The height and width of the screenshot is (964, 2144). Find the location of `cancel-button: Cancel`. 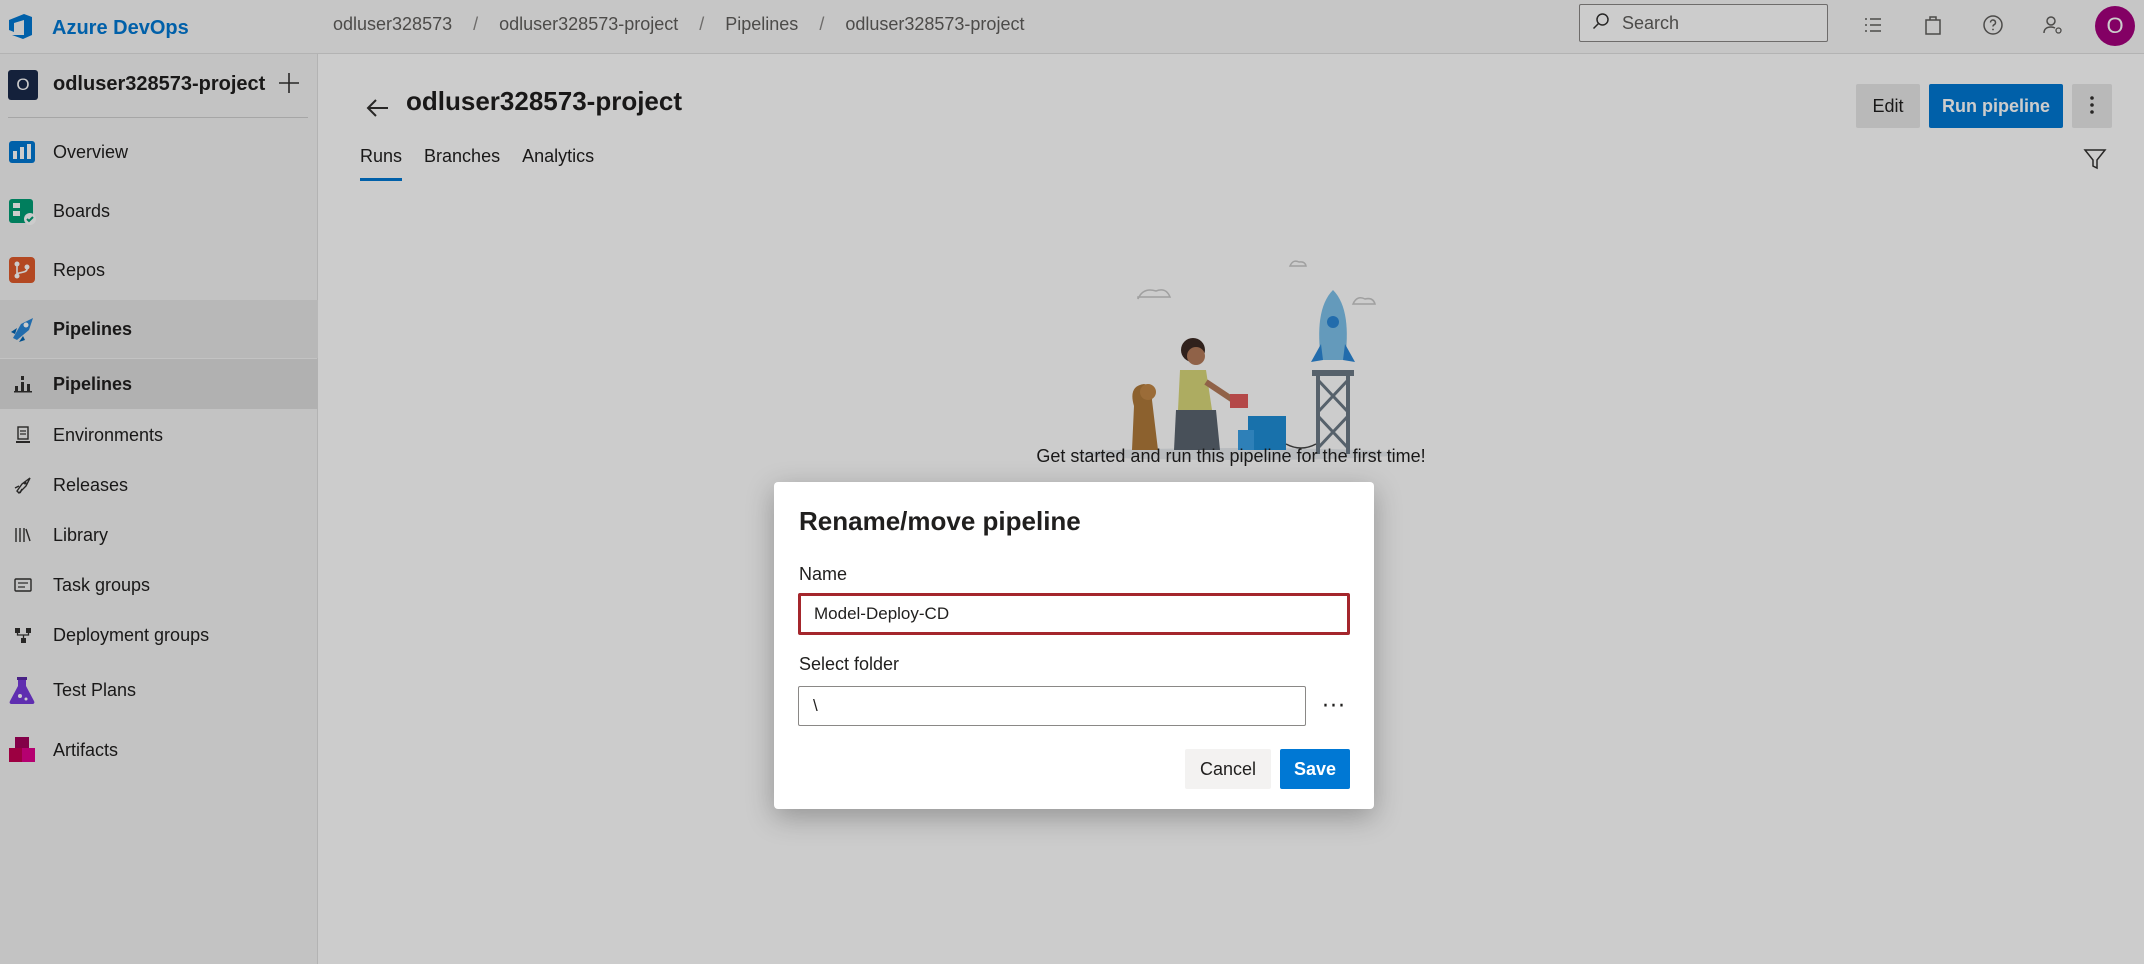

cancel-button: Cancel is located at coordinates (1228, 769).